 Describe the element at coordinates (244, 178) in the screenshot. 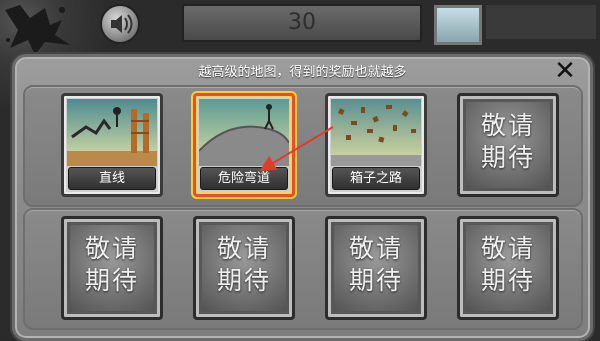

I see `level-label: 危险弯道` at that location.